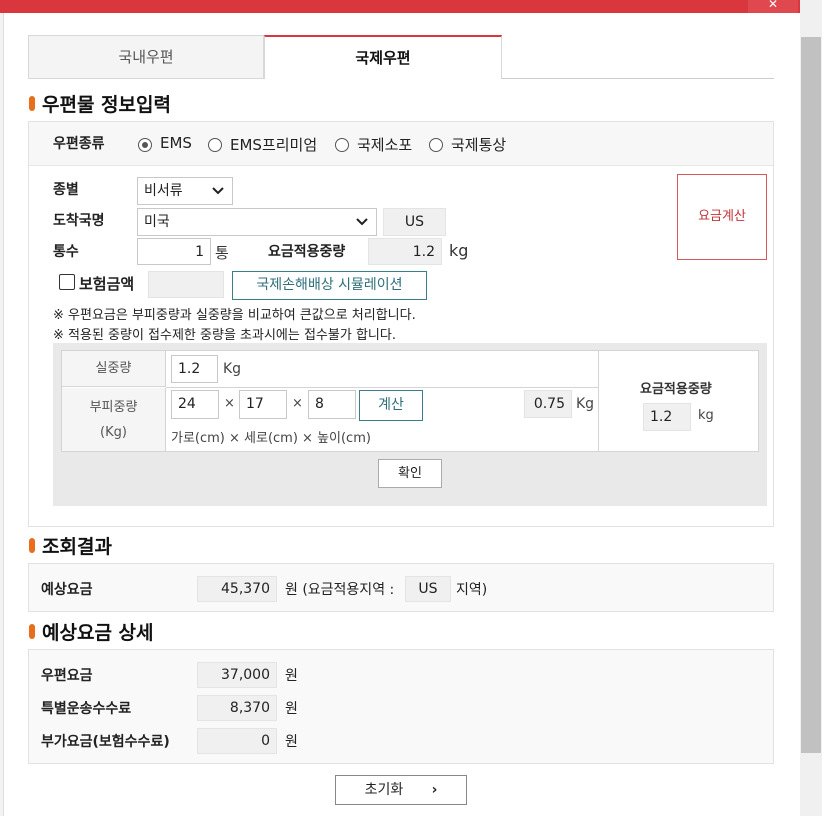 This screenshot has width=822, height=816. What do you see at coordinates (114, 419) in the screenshot?
I see `volume-weight-label-cell: 부피중량 (Kg)` at bounding box center [114, 419].